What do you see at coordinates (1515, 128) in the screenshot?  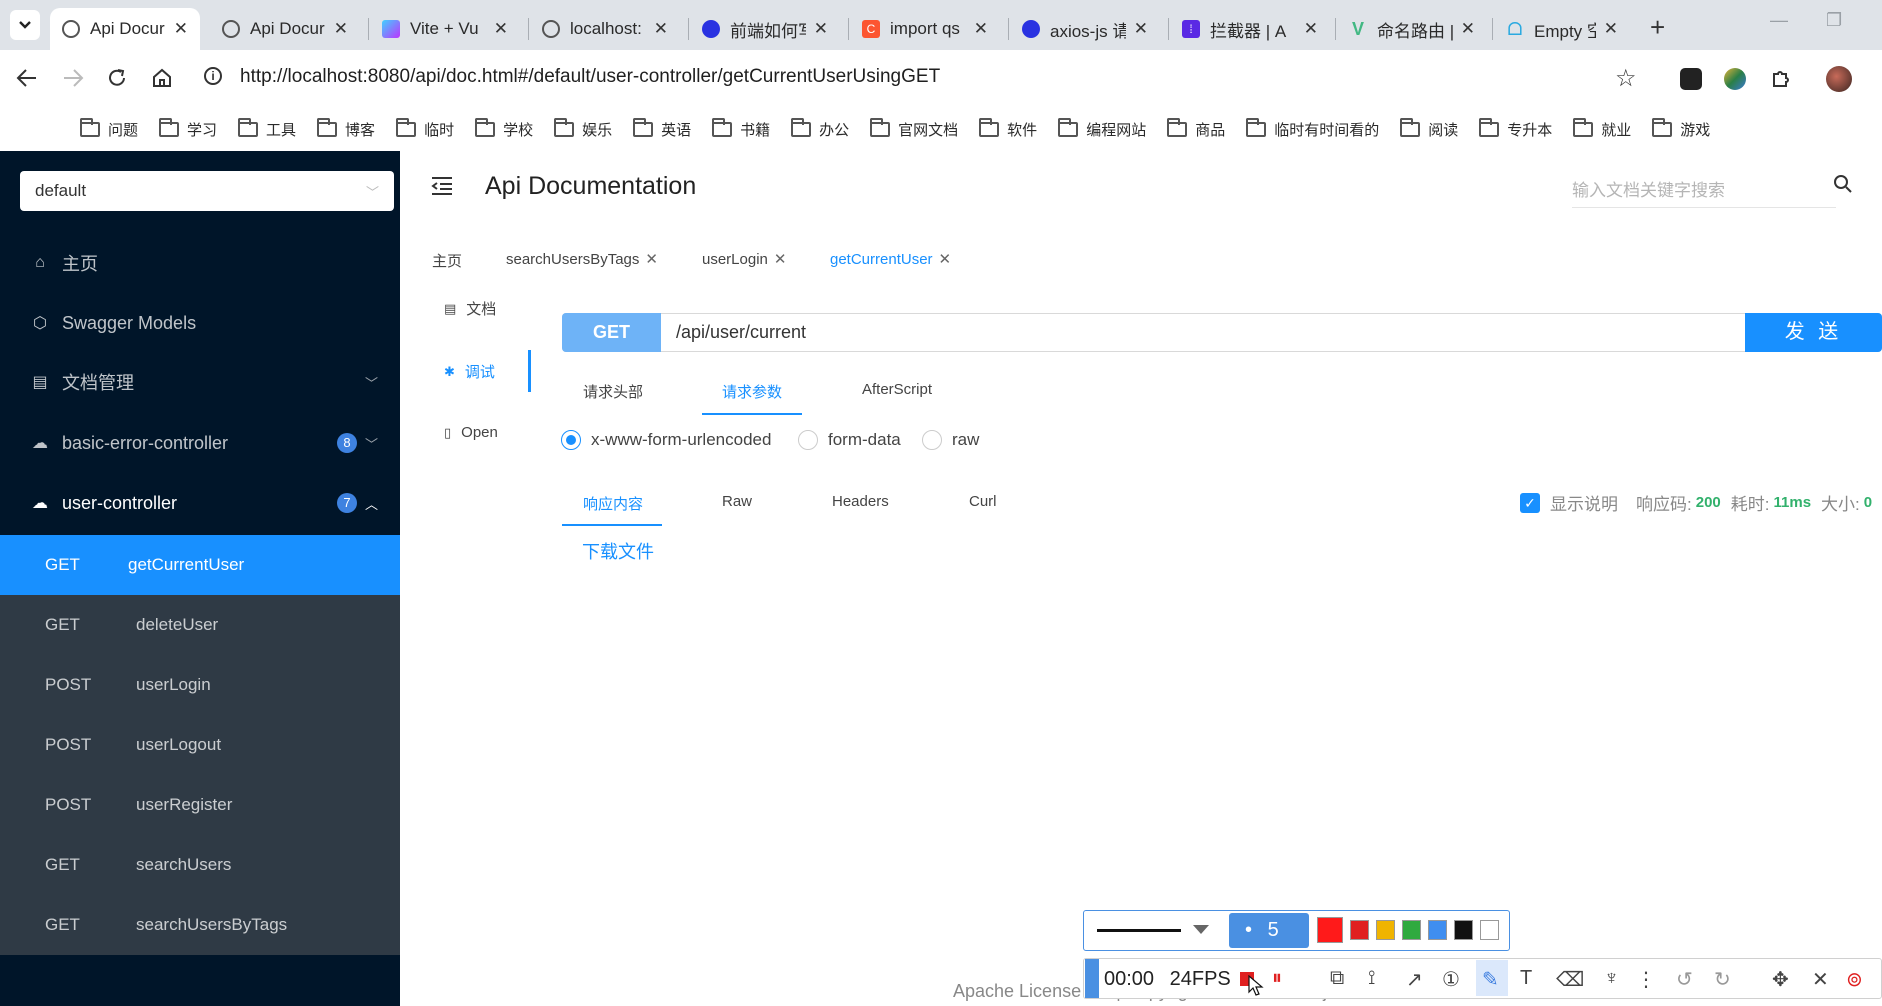 I see `bookmark-folder: 专升本` at bounding box center [1515, 128].